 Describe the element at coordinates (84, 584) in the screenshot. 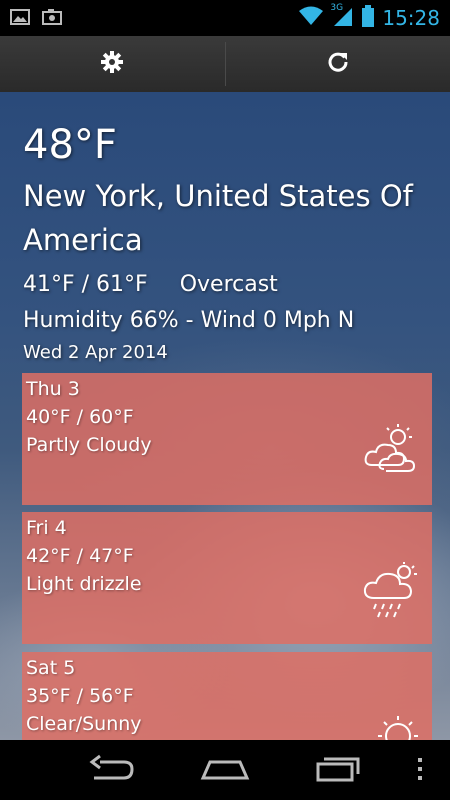

I see `forecast-condition: Light drizzle` at that location.